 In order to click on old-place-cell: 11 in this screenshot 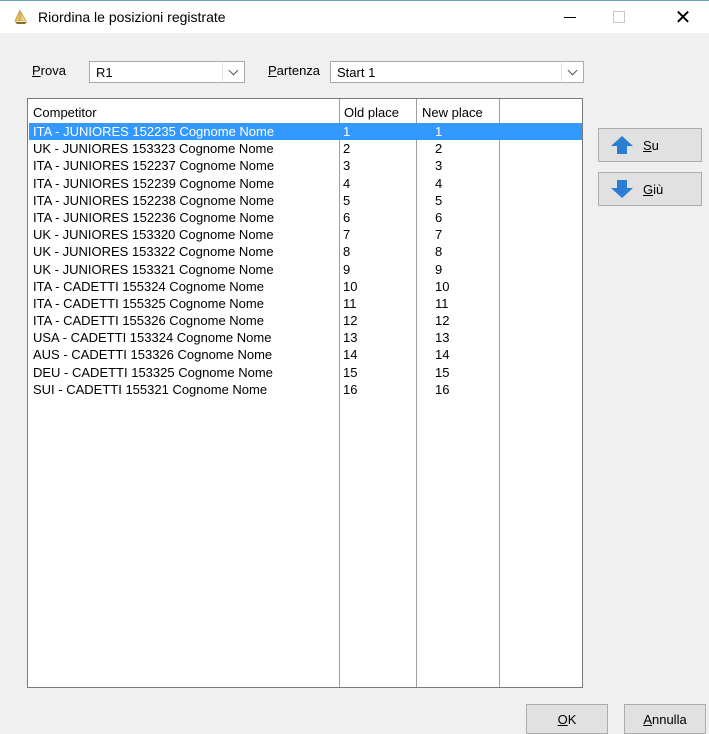, I will do `click(350, 303)`.